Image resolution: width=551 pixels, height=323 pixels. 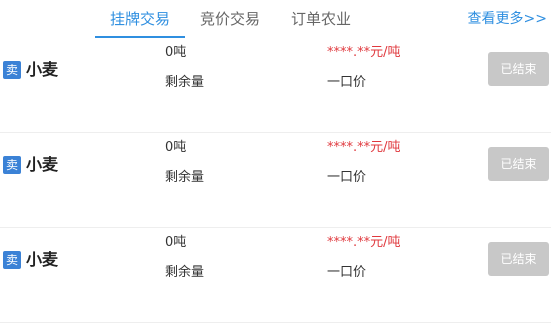 What do you see at coordinates (321, 19) in the screenshot?
I see `tab-order-agriculture: 订单农业` at bounding box center [321, 19].